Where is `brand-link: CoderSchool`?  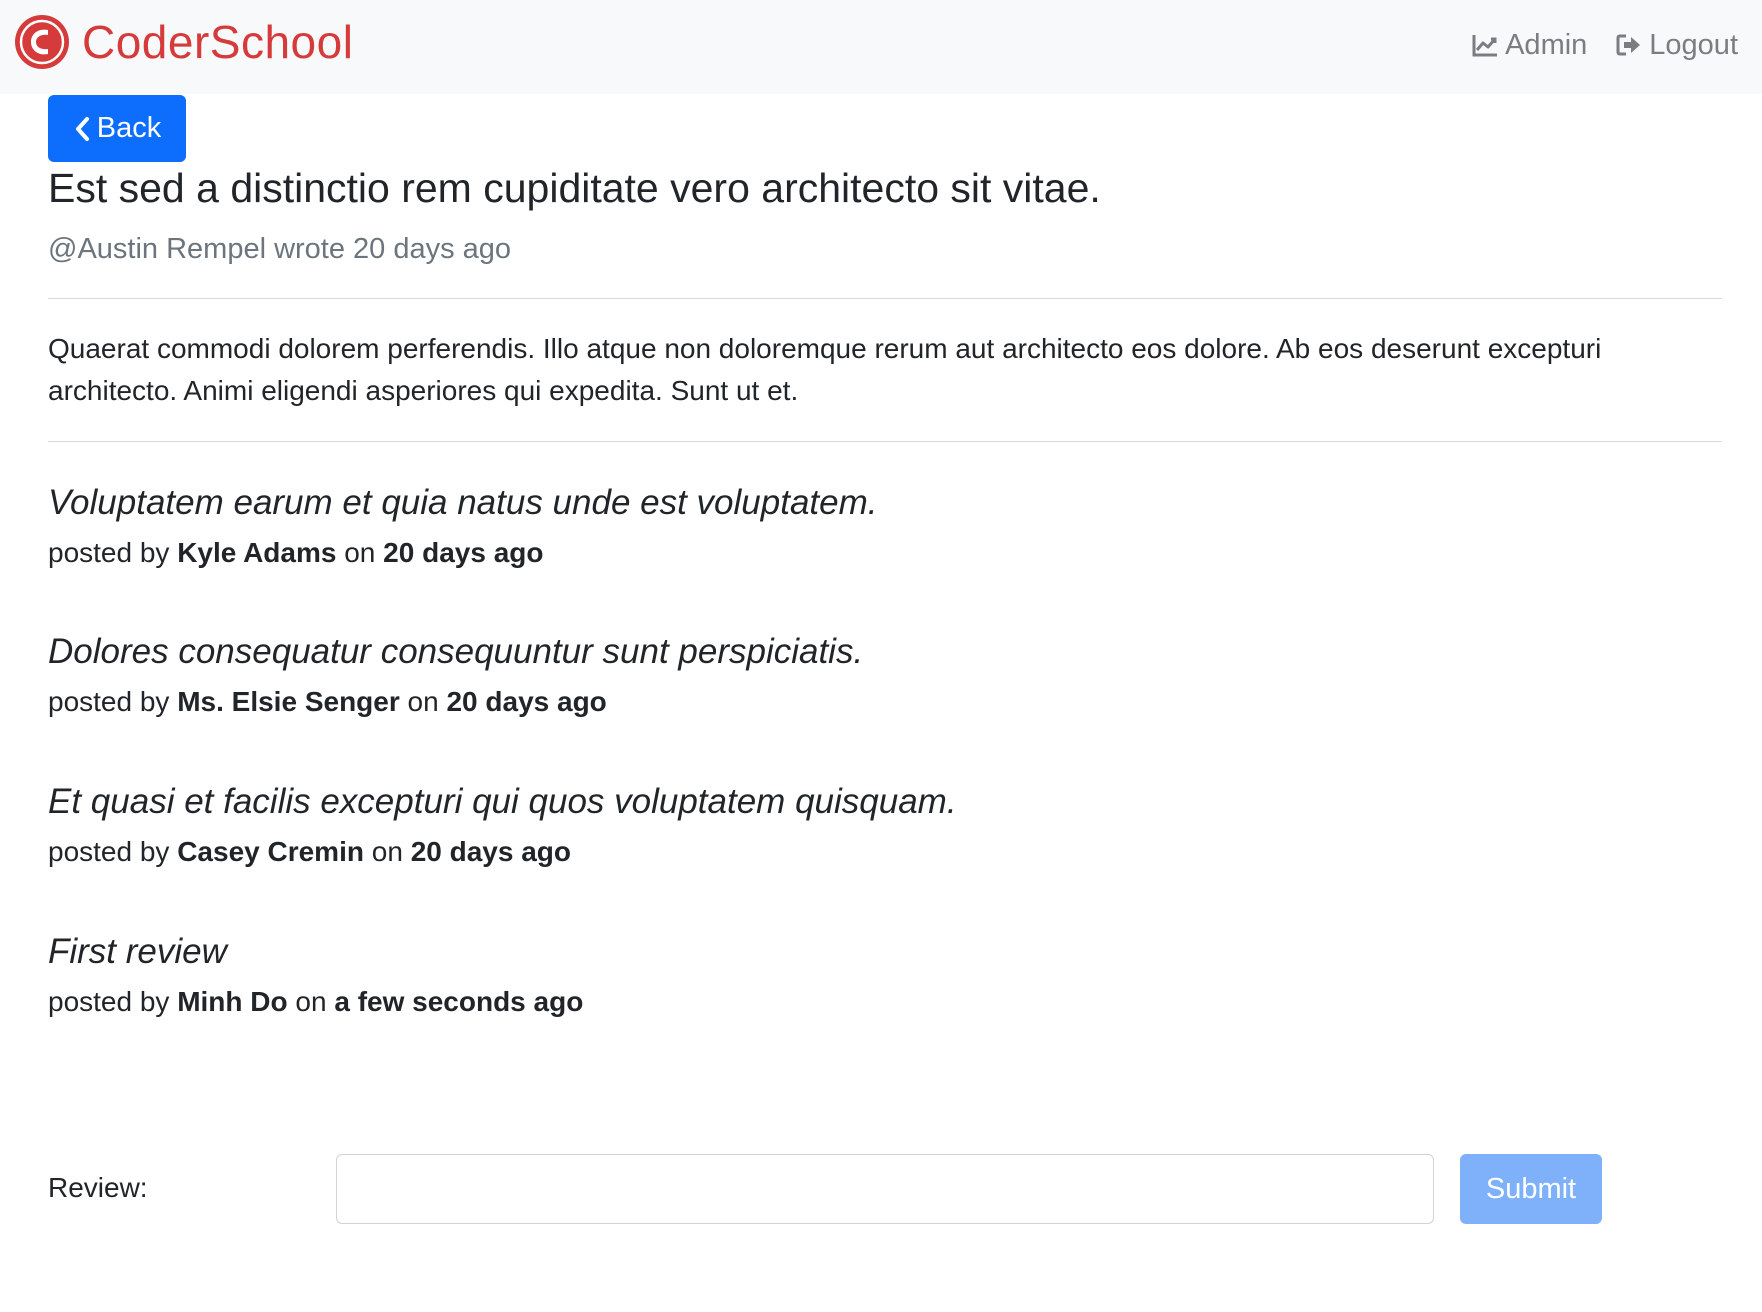 brand-link: CoderSchool is located at coordinates (183, 42).